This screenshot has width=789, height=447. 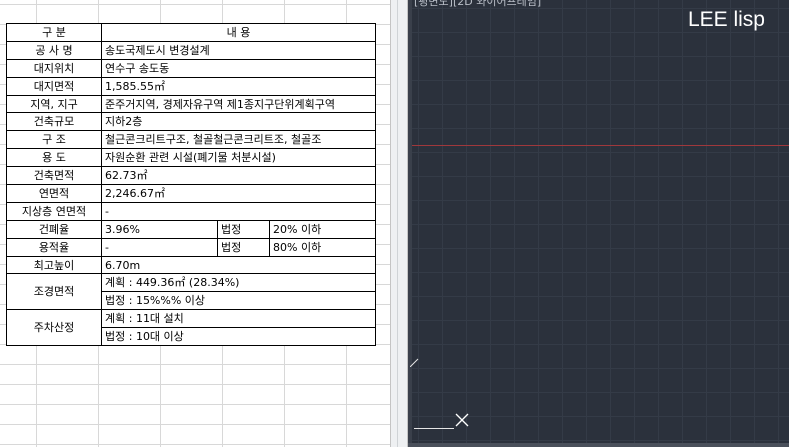 I want to click on row-label: 구 조, so click(x=54, y=140).